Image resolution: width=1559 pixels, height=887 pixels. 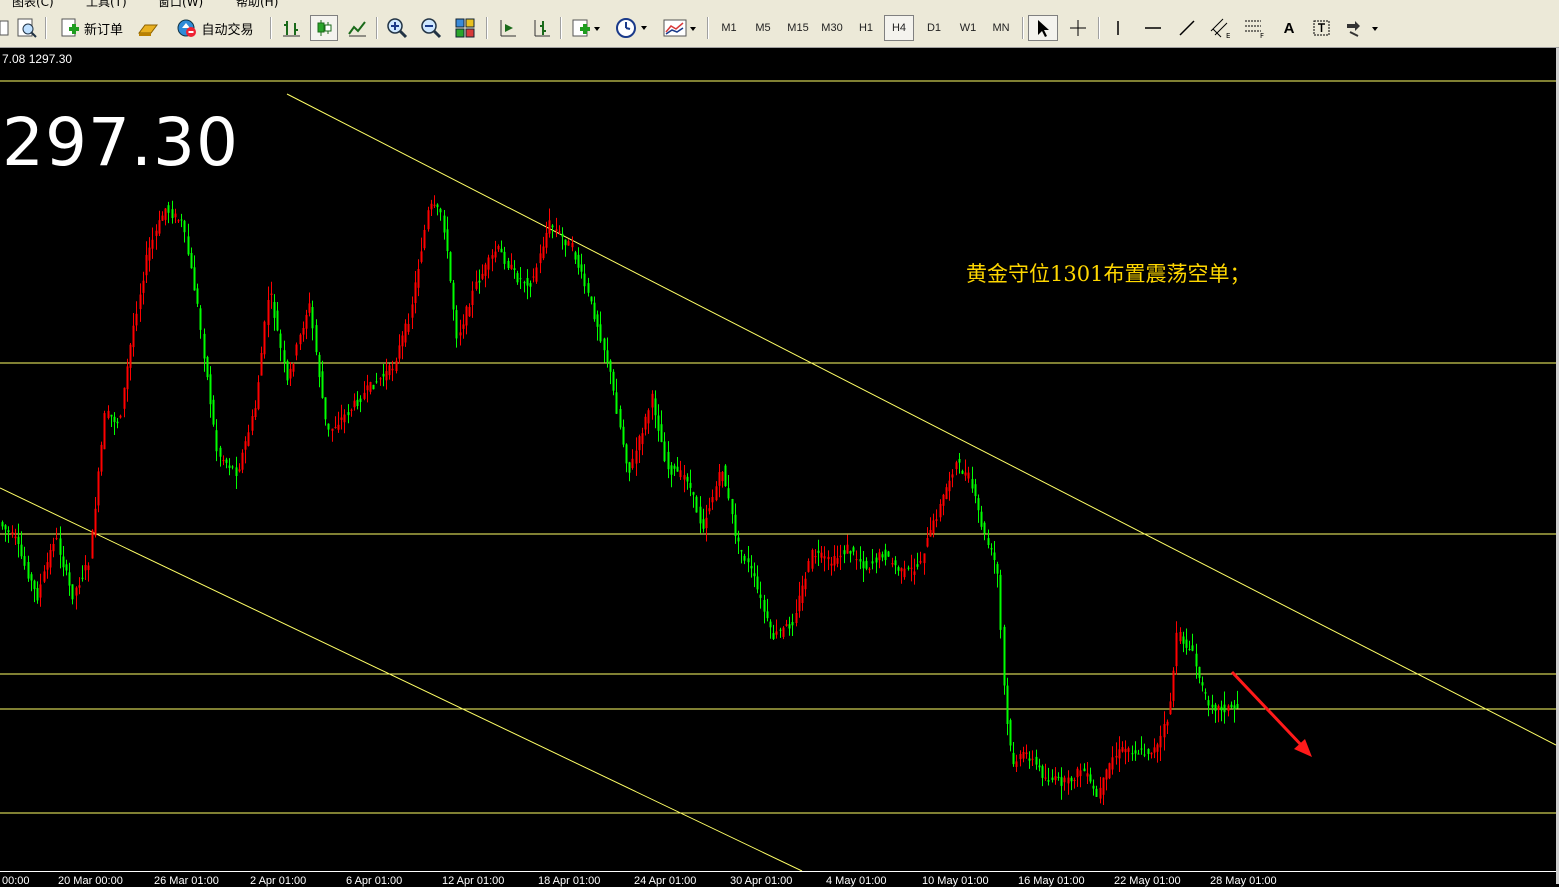 I want to click on timeframe-d1: D1, so click(x=934, y=28).